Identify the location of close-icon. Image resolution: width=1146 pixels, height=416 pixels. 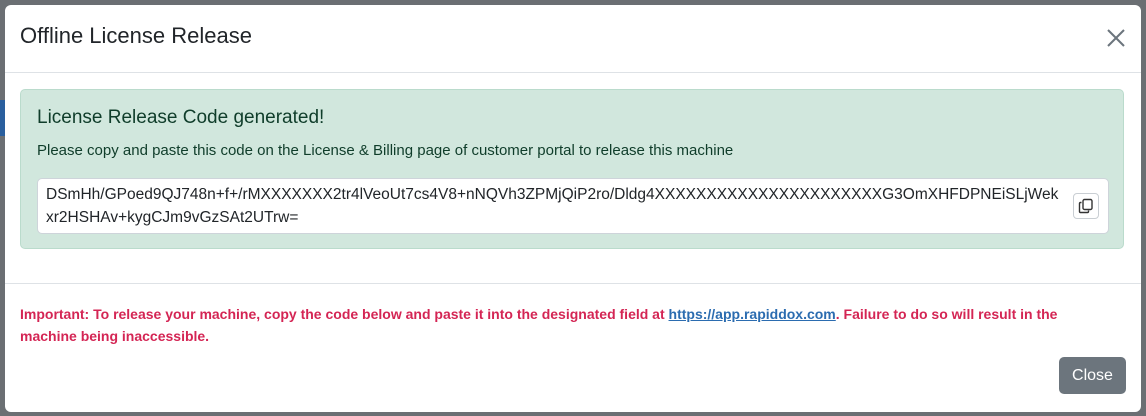
(1116, 38).